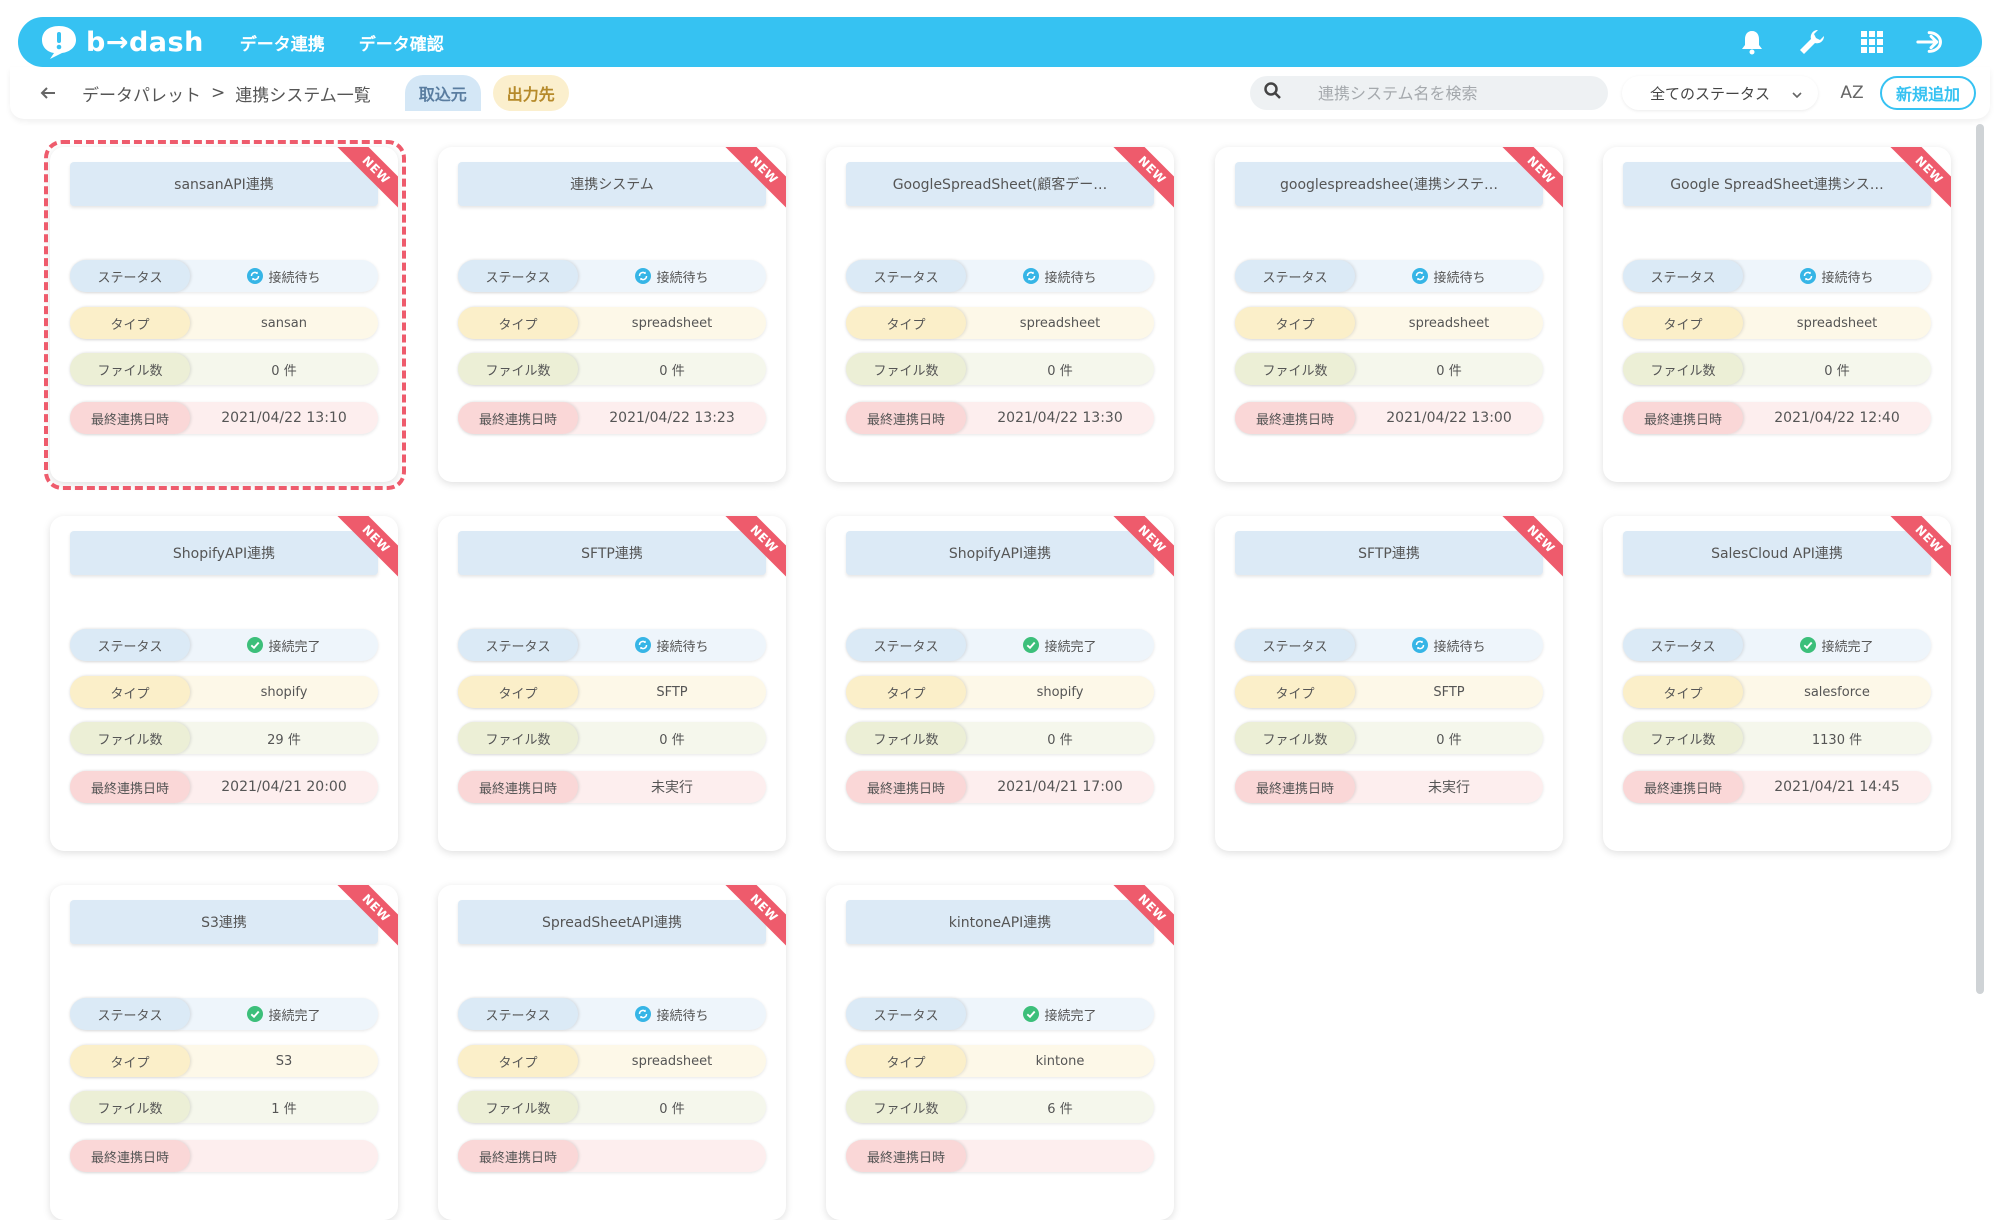  Describe the element at coordinates (224, 1107) in the screenshot. I see `file-count-row: ファイル数 1 件` at that location.